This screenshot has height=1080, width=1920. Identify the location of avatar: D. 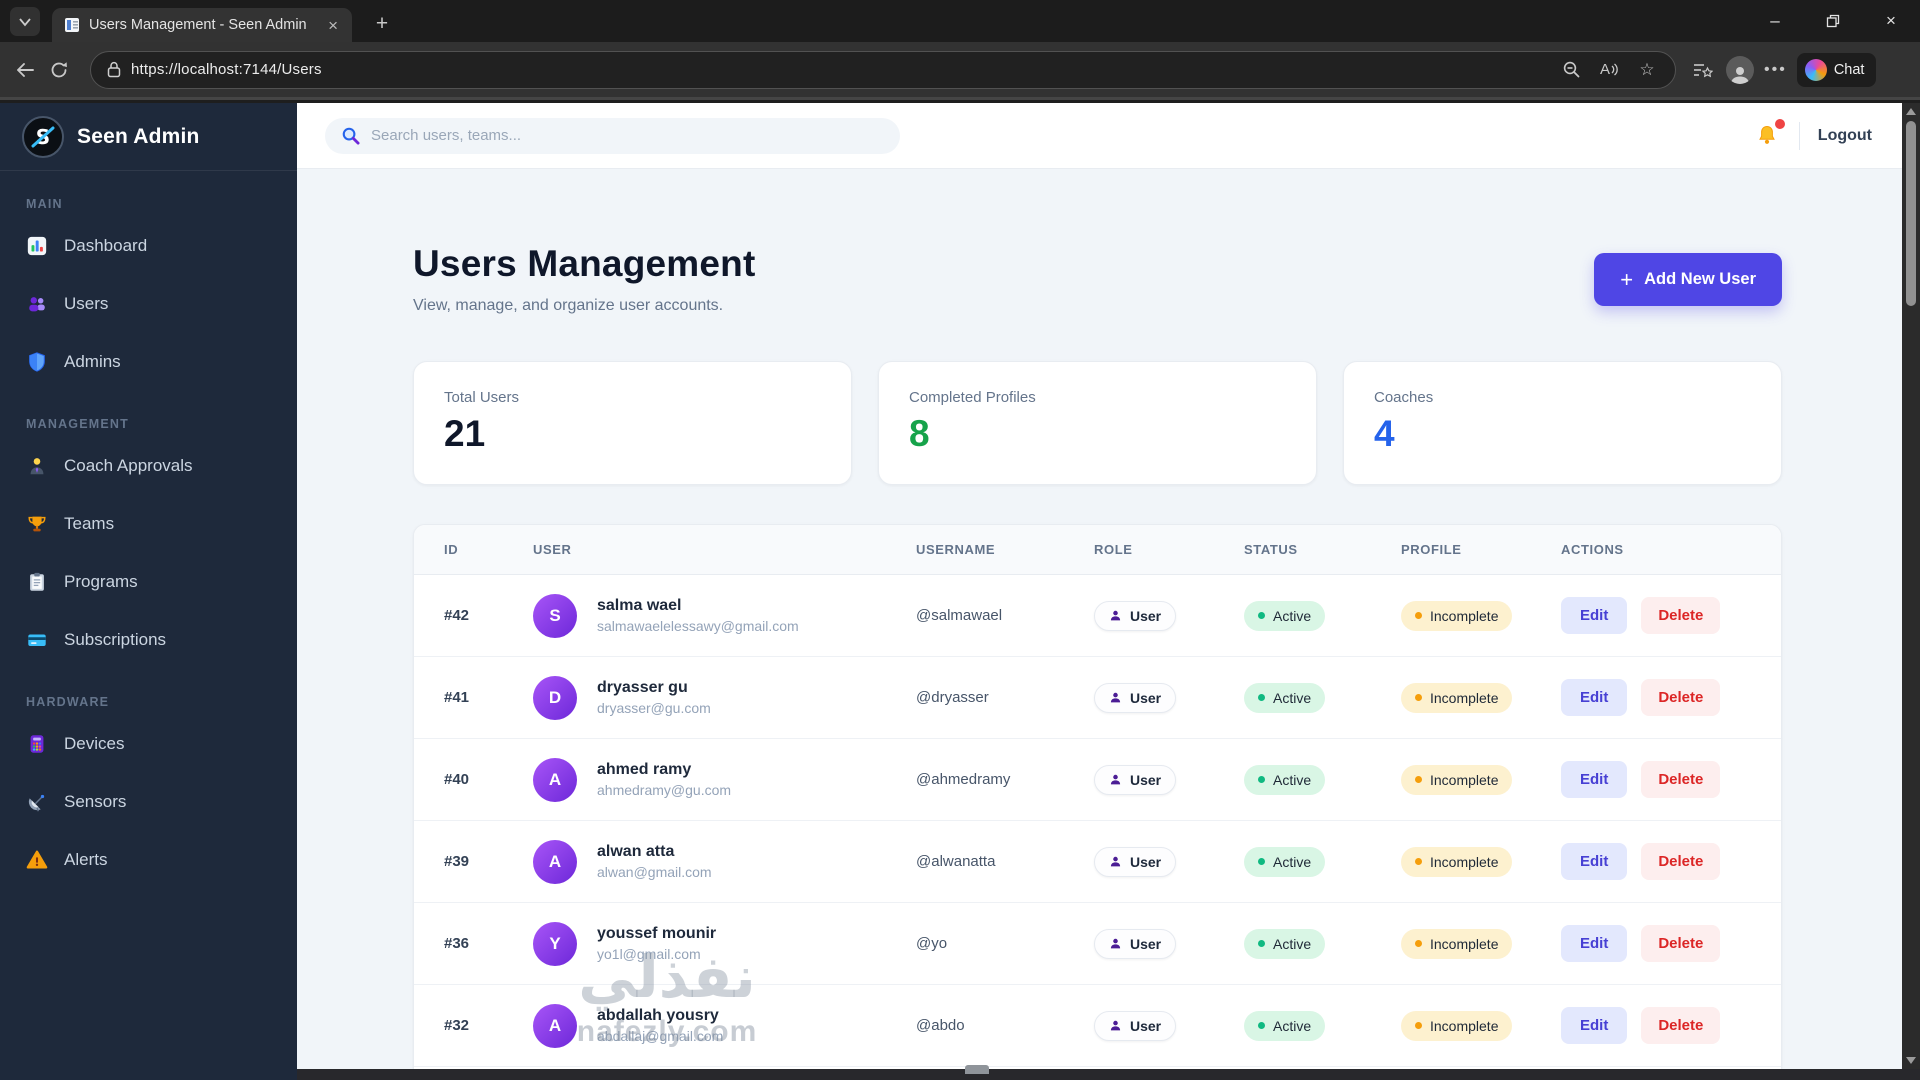
(555, 697).